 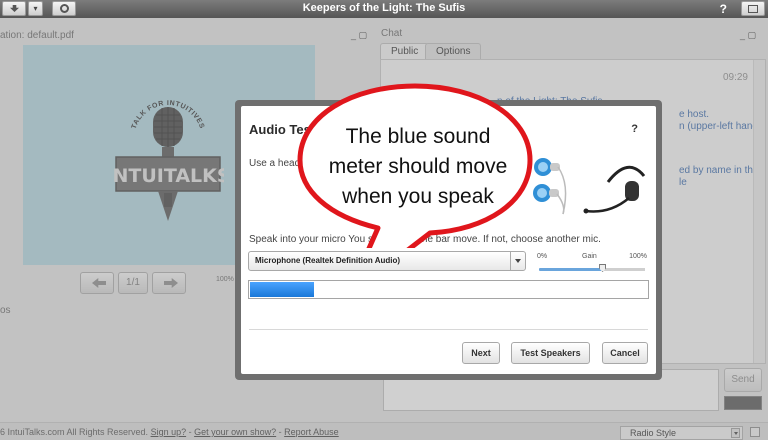 I want to click on gain-track, so click(x=592, y=269).